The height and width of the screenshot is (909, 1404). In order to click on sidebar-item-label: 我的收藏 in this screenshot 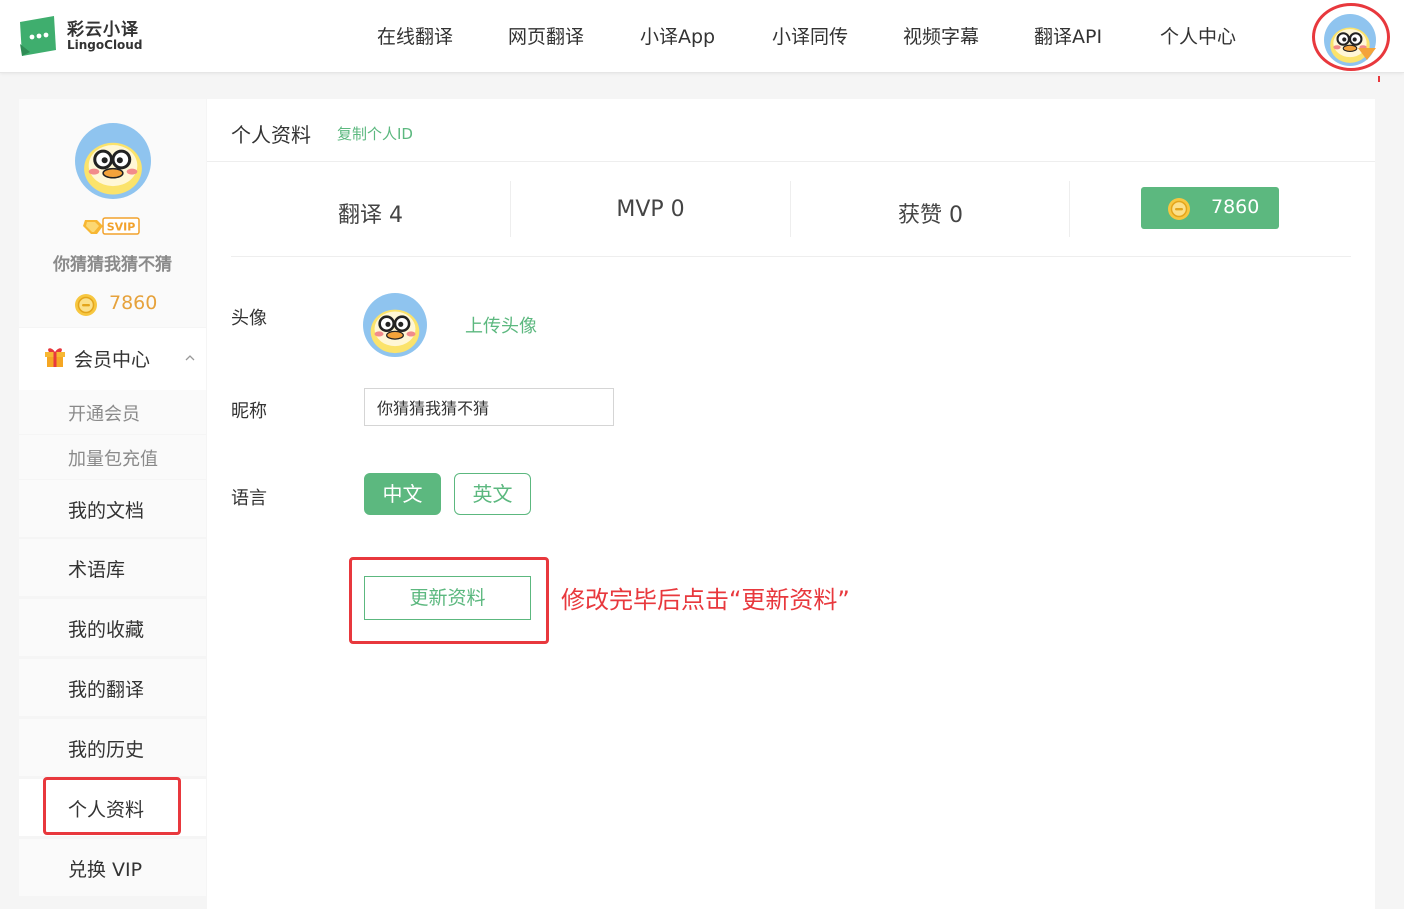, I will do `click(106, 630)`.